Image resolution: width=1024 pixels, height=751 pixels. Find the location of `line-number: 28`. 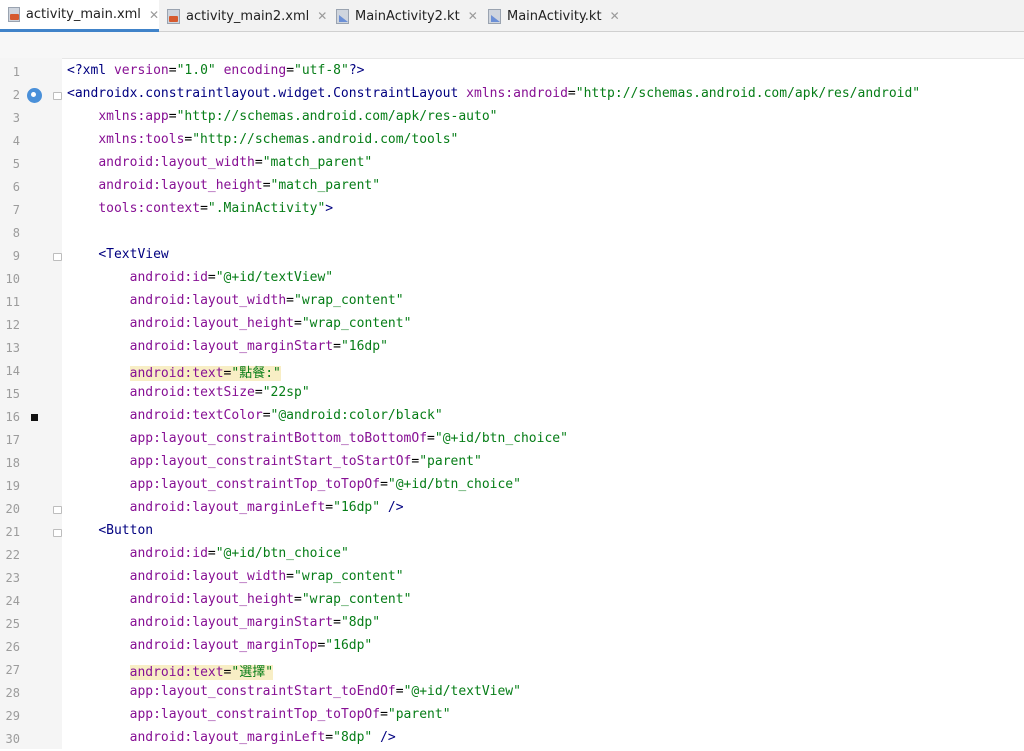

line-number: 28 is located at coordinates (12, 693).